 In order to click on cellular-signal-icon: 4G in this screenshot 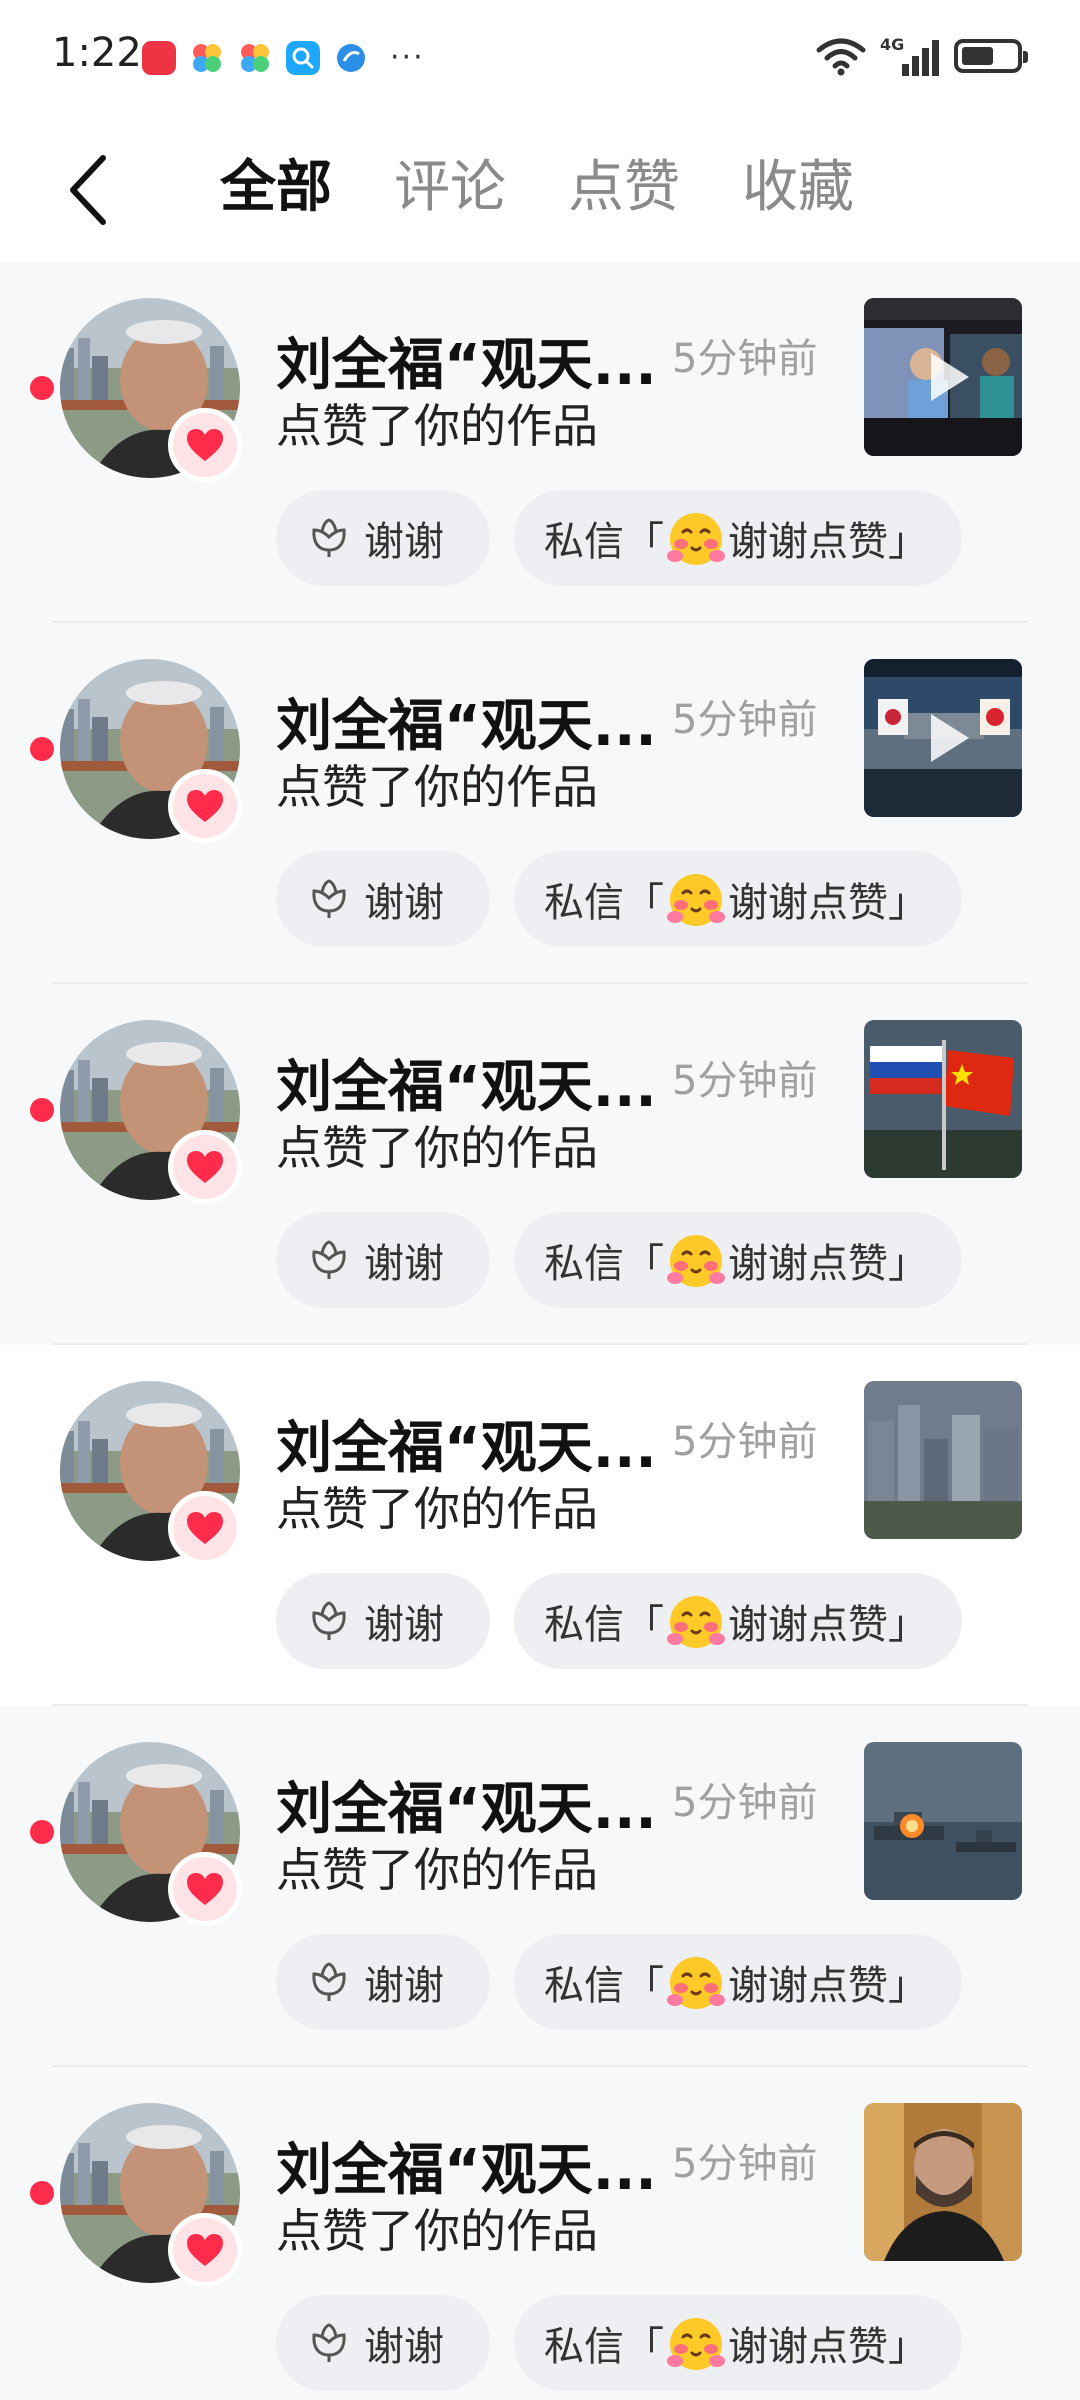, I will do `click(909, 55)`.